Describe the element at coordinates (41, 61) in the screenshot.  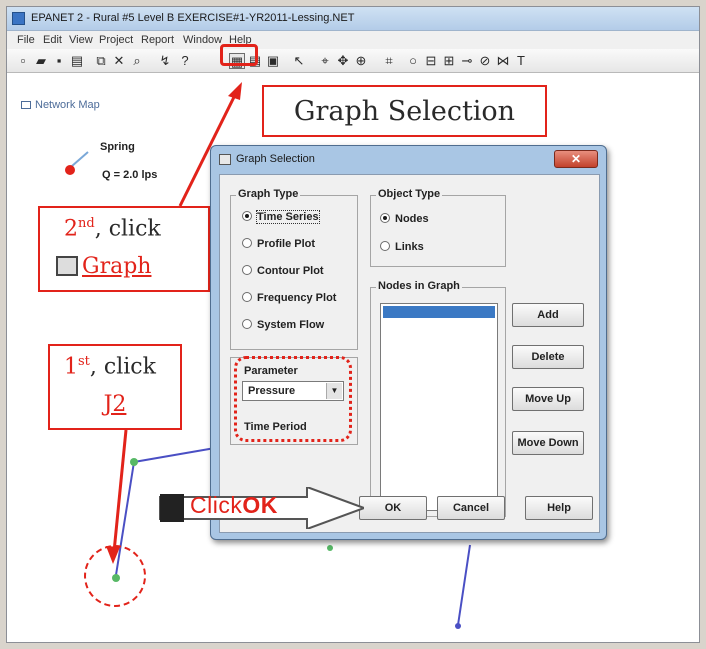
I see `open-folder-icon: ▰` at that location.